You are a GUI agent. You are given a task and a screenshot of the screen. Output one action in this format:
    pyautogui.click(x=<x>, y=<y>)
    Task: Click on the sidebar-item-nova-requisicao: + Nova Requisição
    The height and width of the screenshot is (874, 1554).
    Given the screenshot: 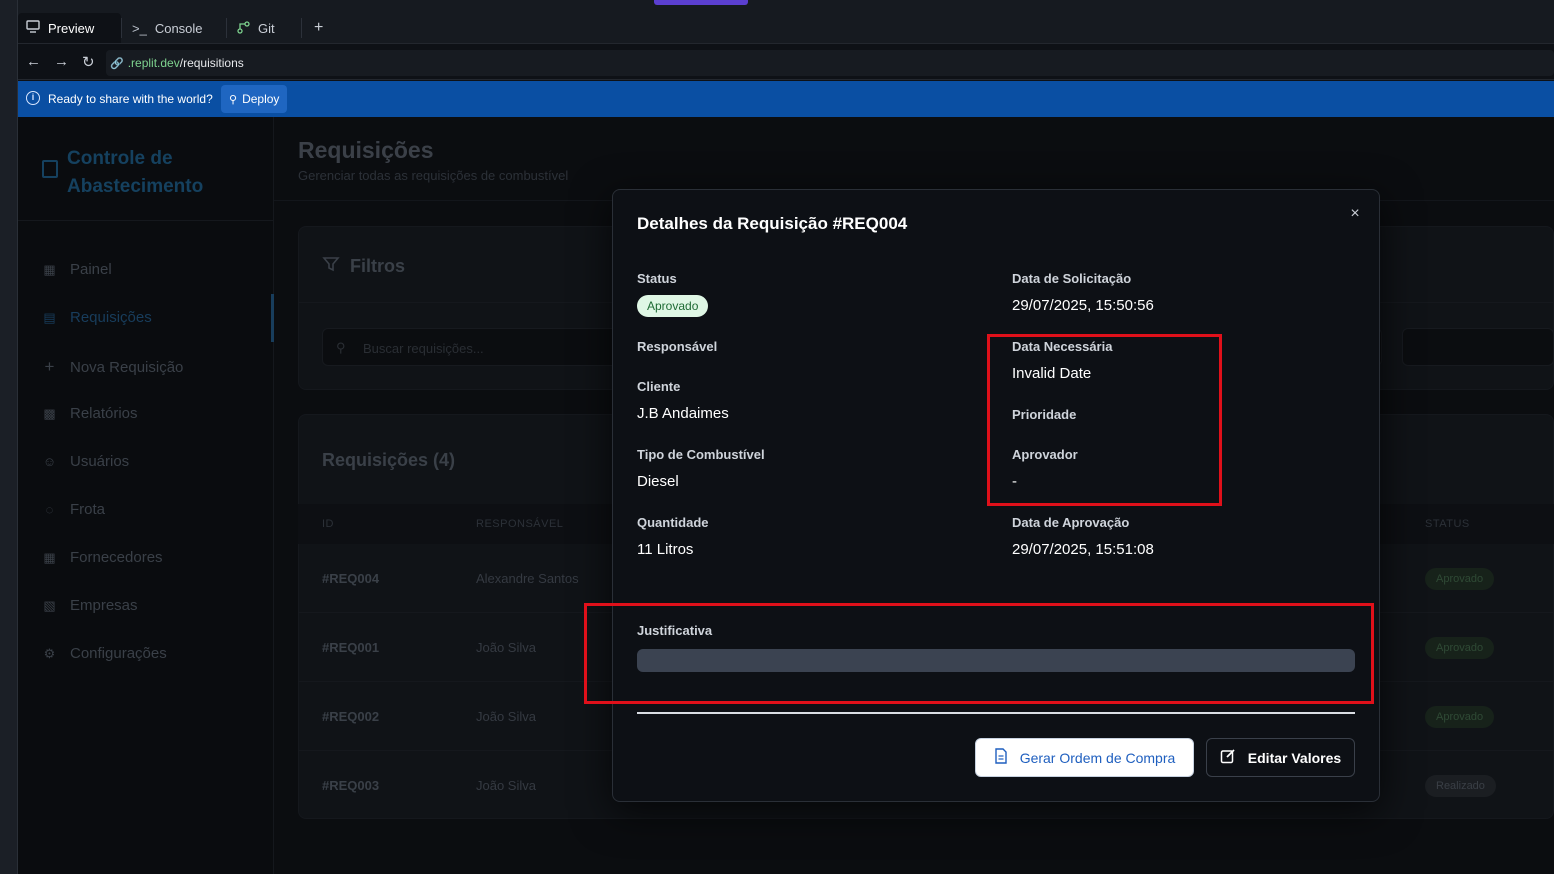 What is the action you would take?
    pyautogui.click(x=113, y=367)
    